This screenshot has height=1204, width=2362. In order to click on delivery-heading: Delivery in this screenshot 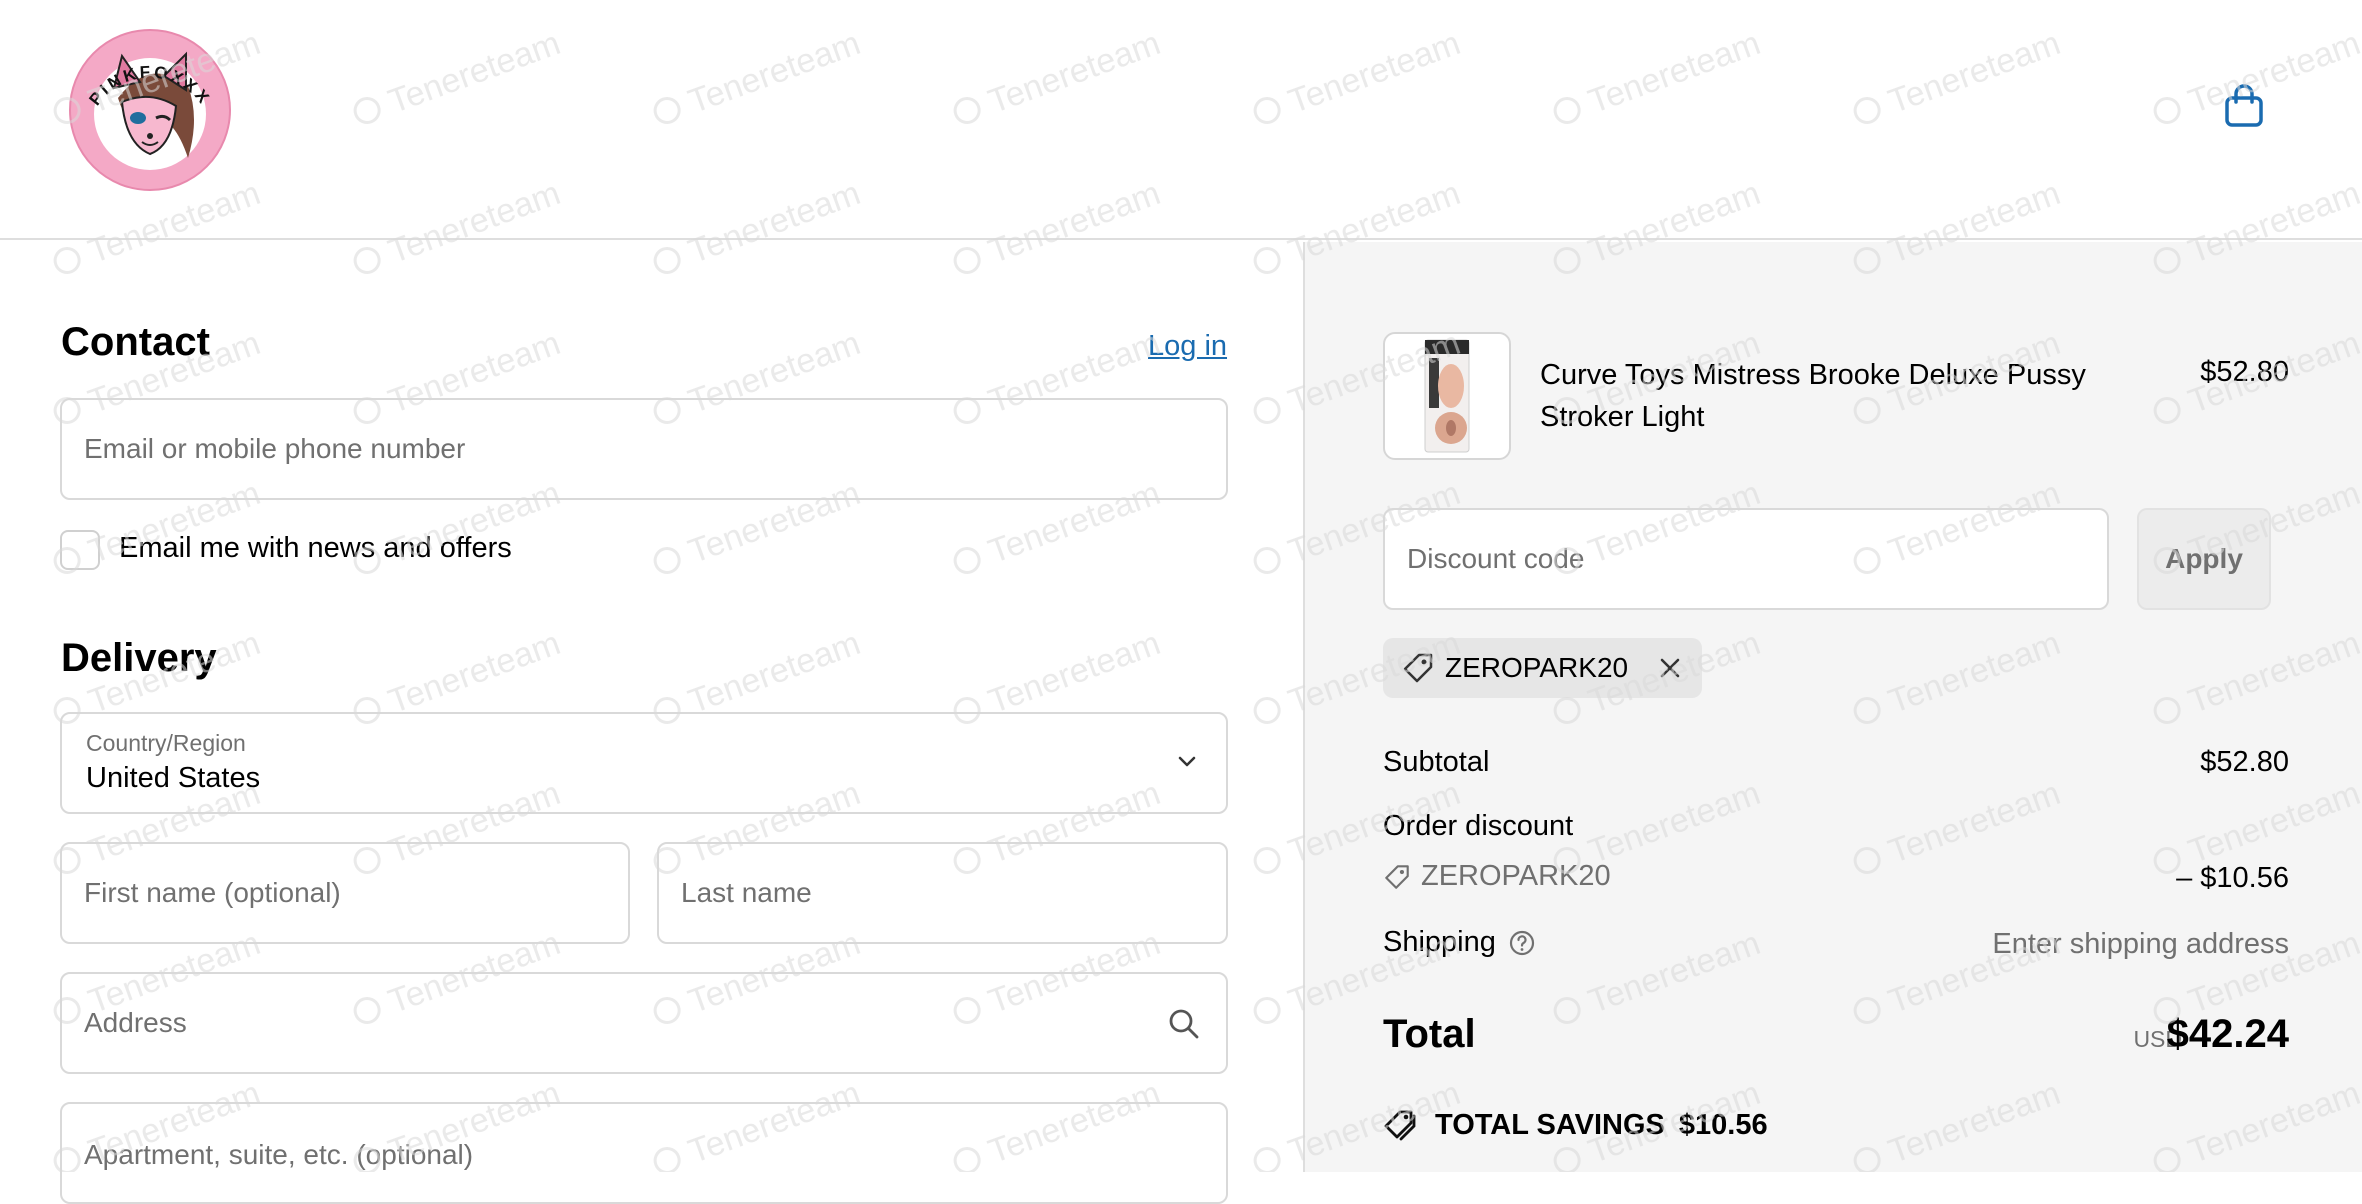, I will do `click(139, 658)`.